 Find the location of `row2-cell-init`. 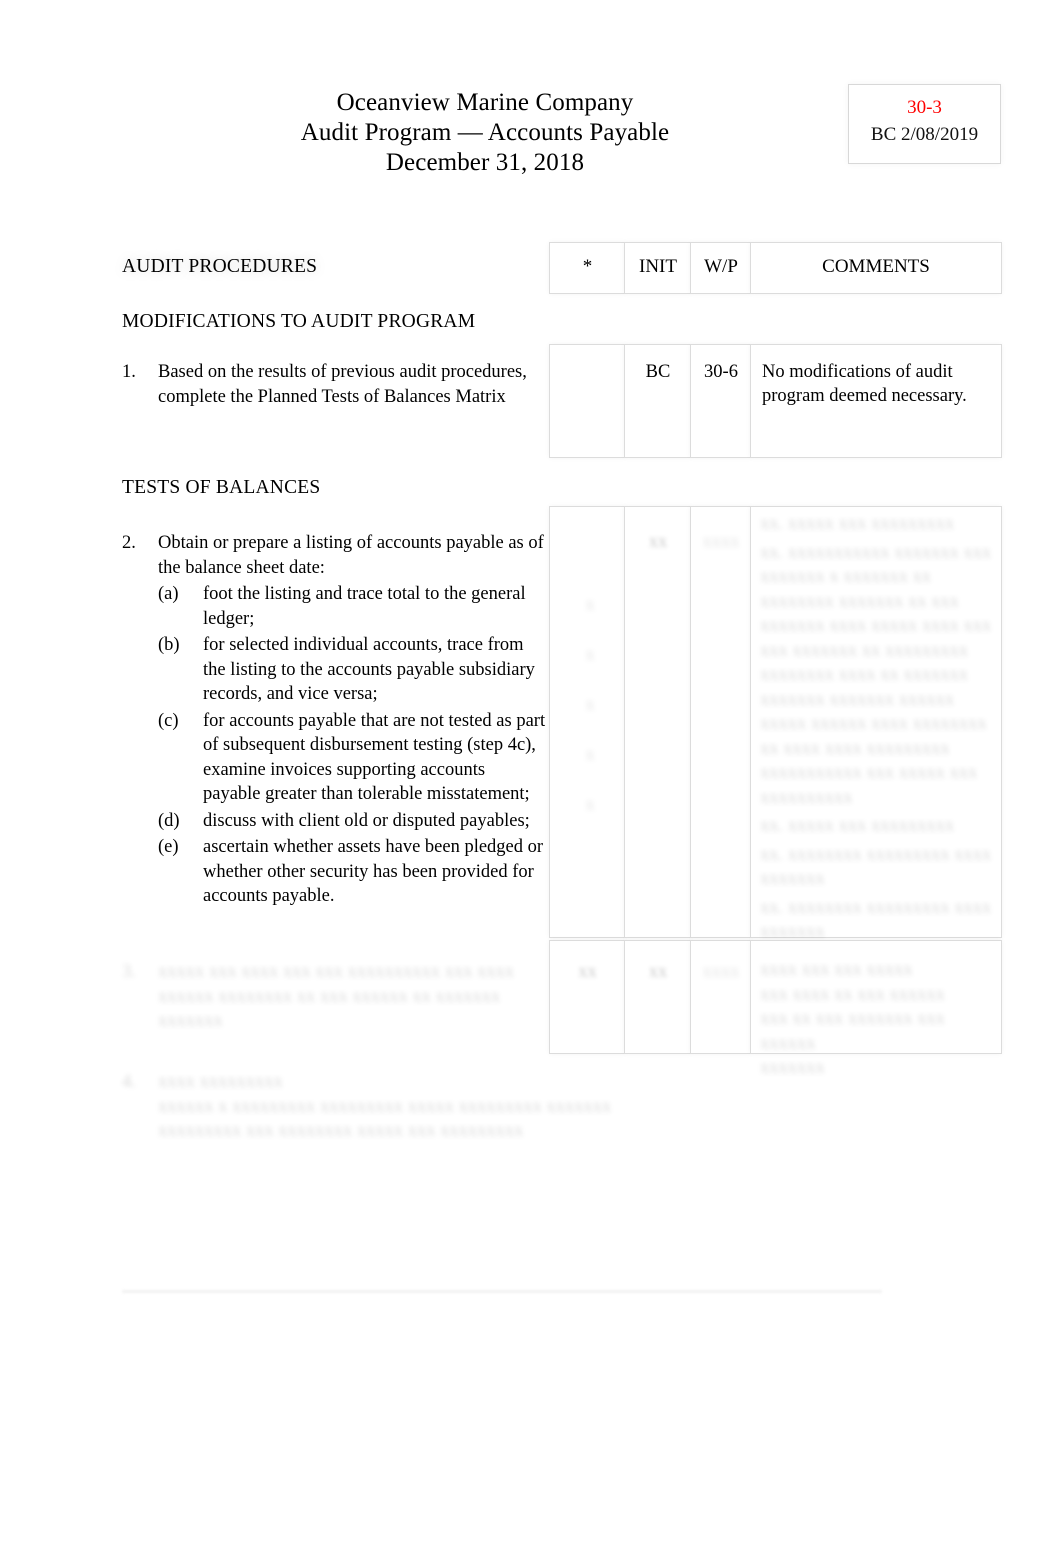

row2-cell-init is located at coordinates (658, 722).